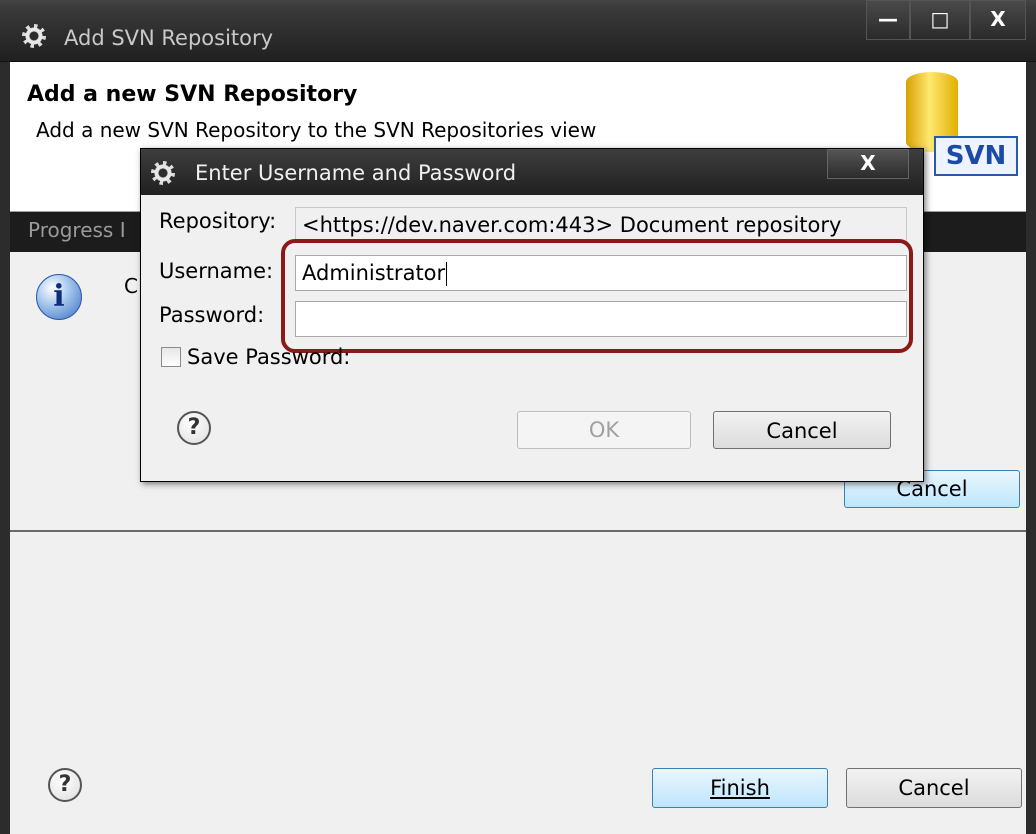  I want to click on password-label: Password:, so click(212, 315).